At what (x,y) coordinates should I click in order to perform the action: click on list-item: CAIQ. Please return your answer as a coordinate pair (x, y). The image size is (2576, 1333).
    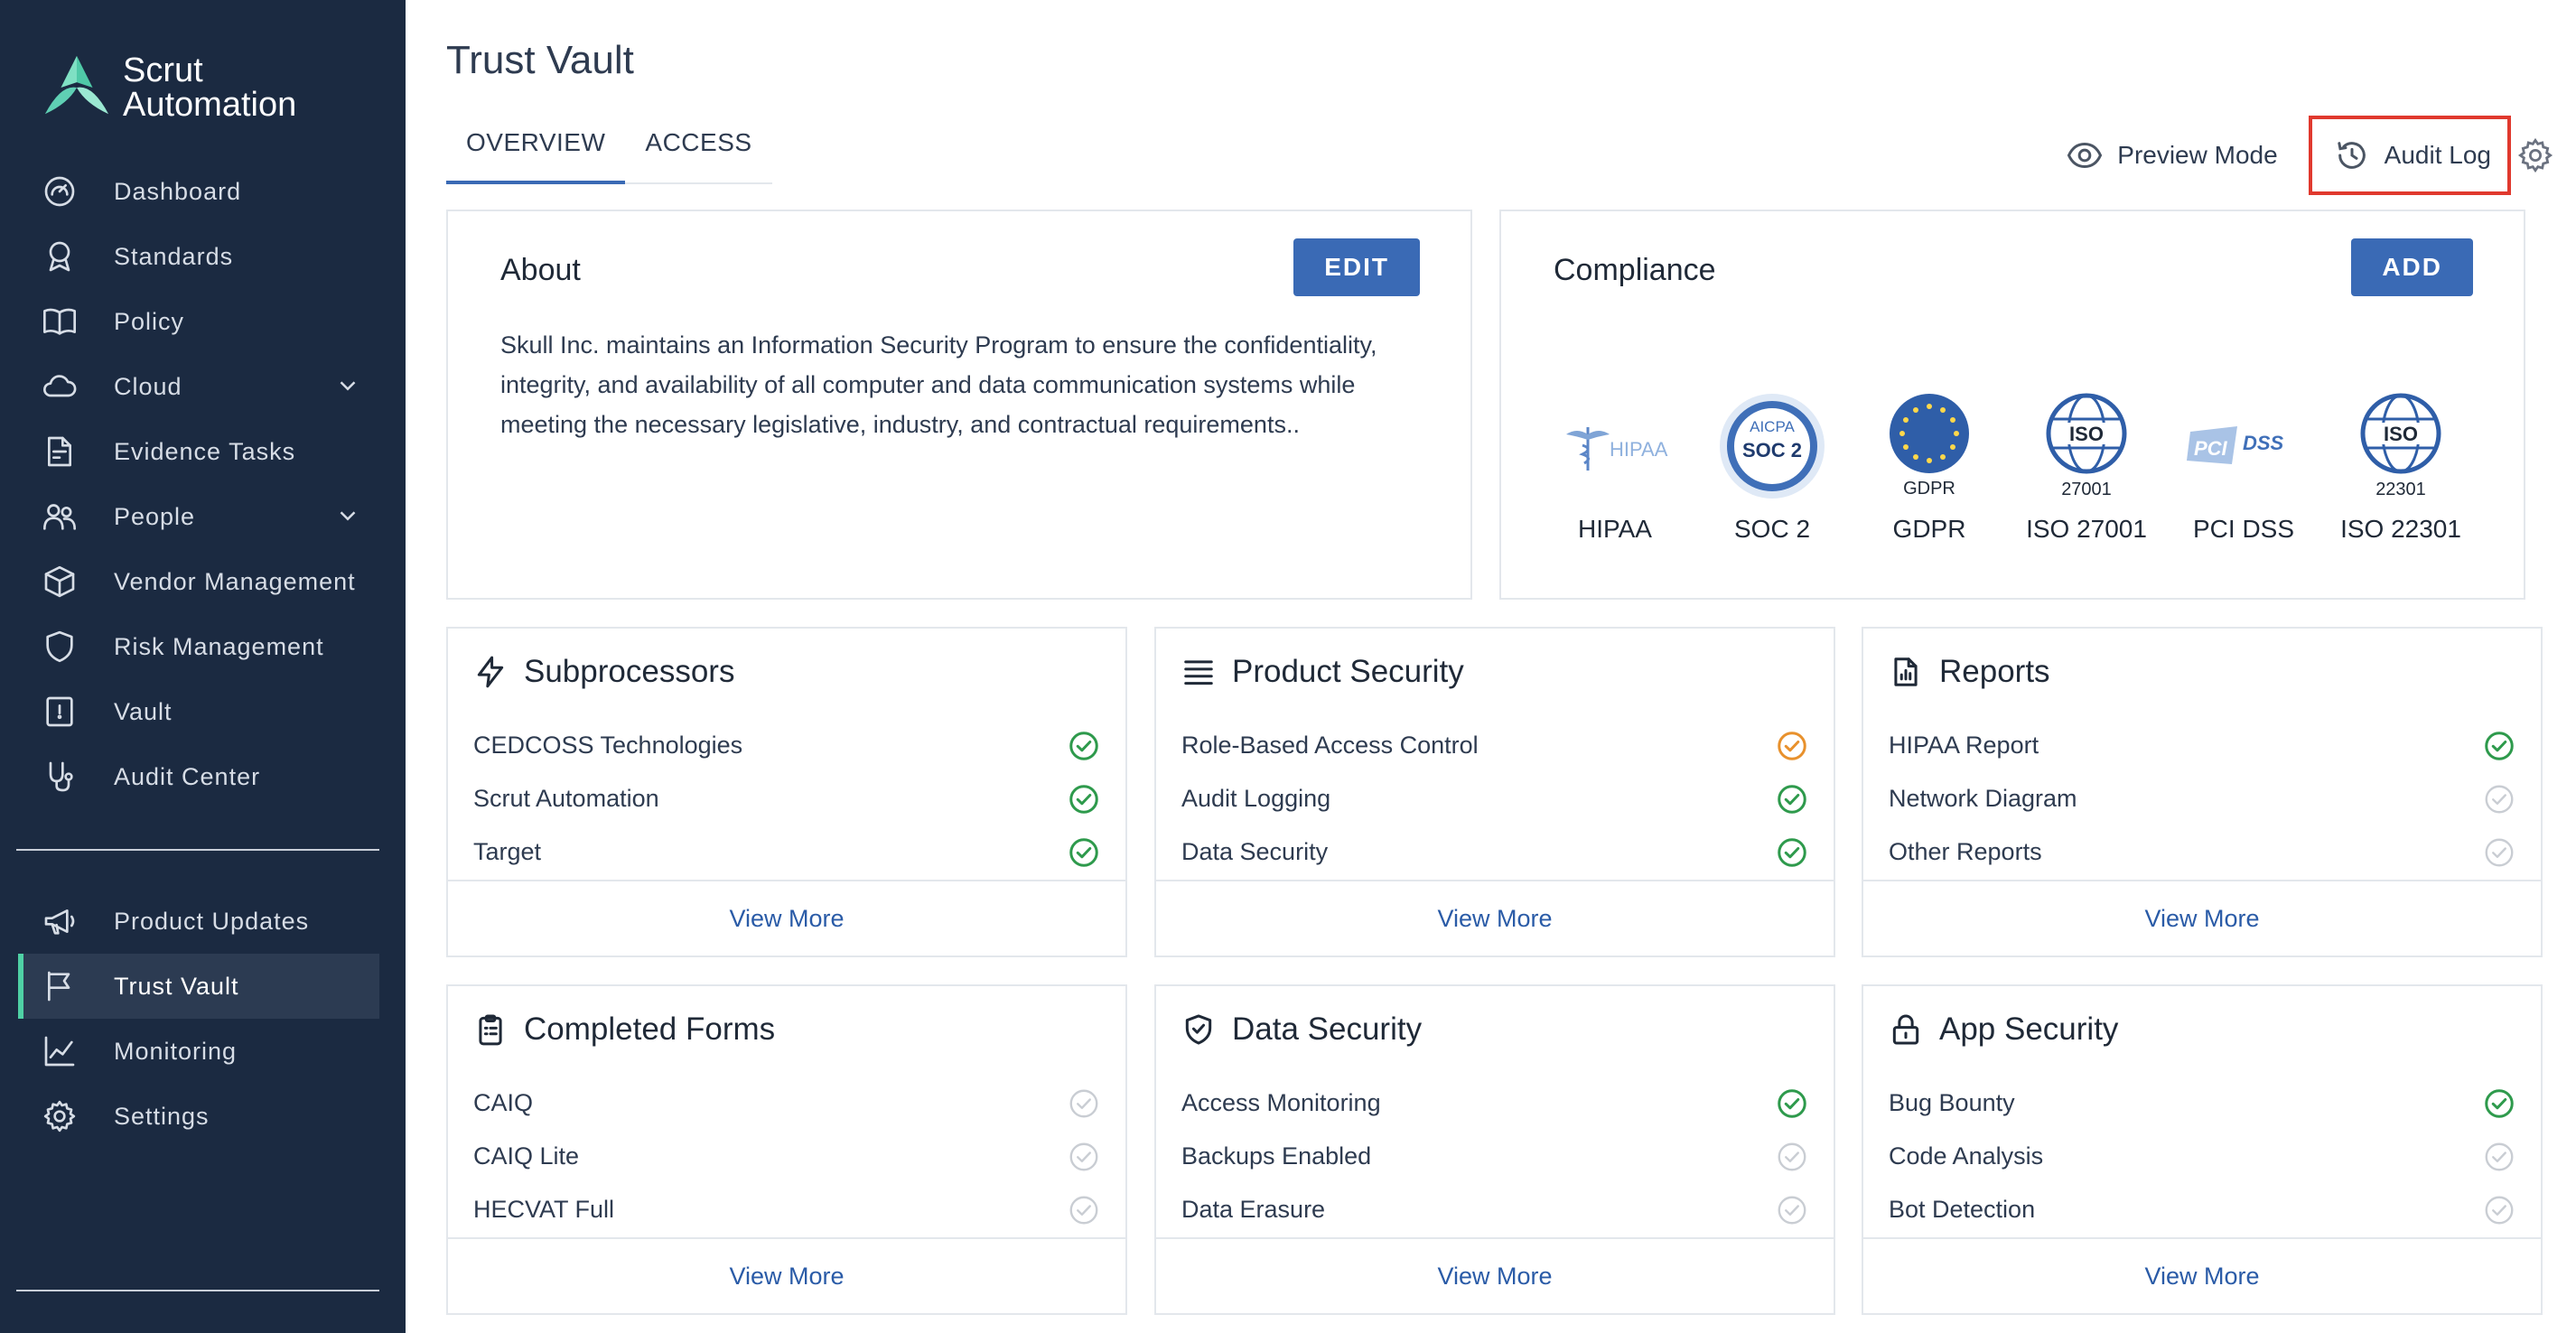
    Looking at the image, I should click on (786, 1103).